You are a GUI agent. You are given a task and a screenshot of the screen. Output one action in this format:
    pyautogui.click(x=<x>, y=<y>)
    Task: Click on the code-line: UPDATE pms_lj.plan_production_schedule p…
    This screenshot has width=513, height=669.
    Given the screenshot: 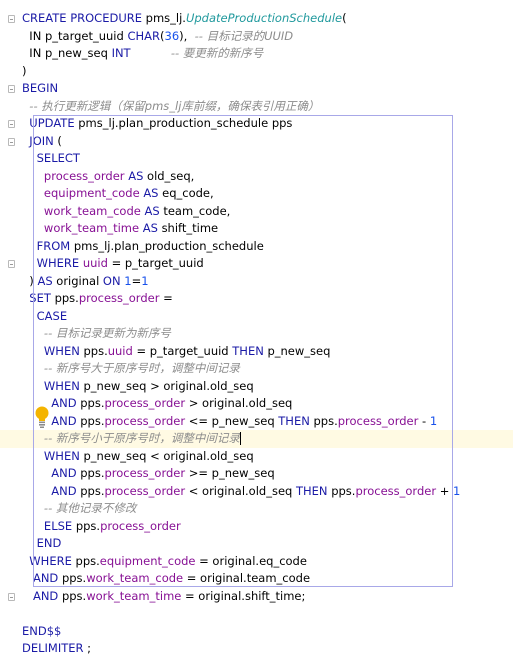 What is the action you would take?
    pyautogui.click(x=256, y=124)
    